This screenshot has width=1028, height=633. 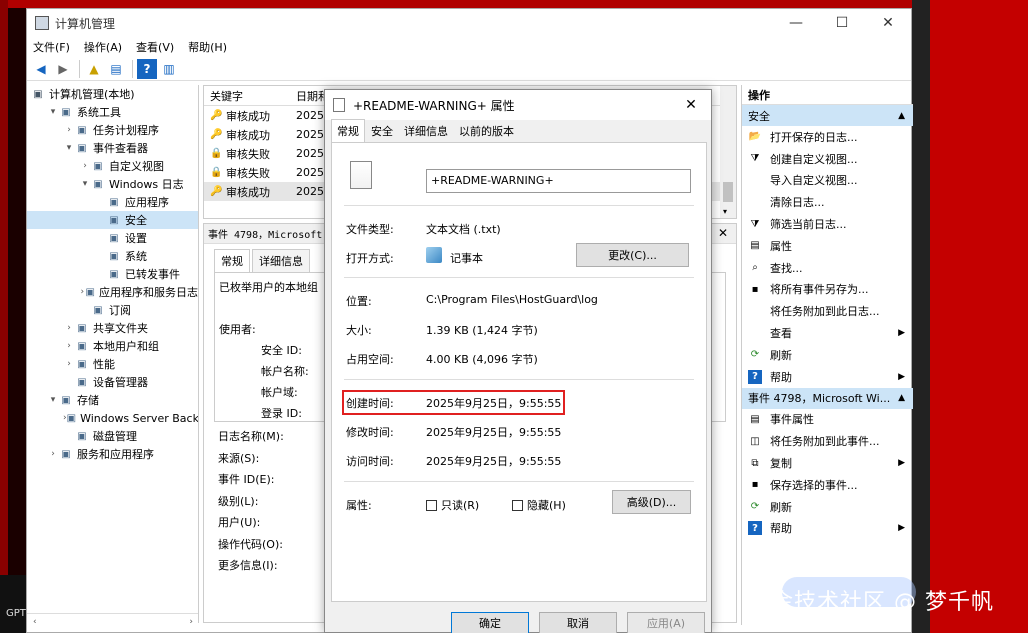 What do you see at coordinates (728, 152) in the screenshot?
I see `event-list-scrollbar: ▾` at bounding box center [728, 152].